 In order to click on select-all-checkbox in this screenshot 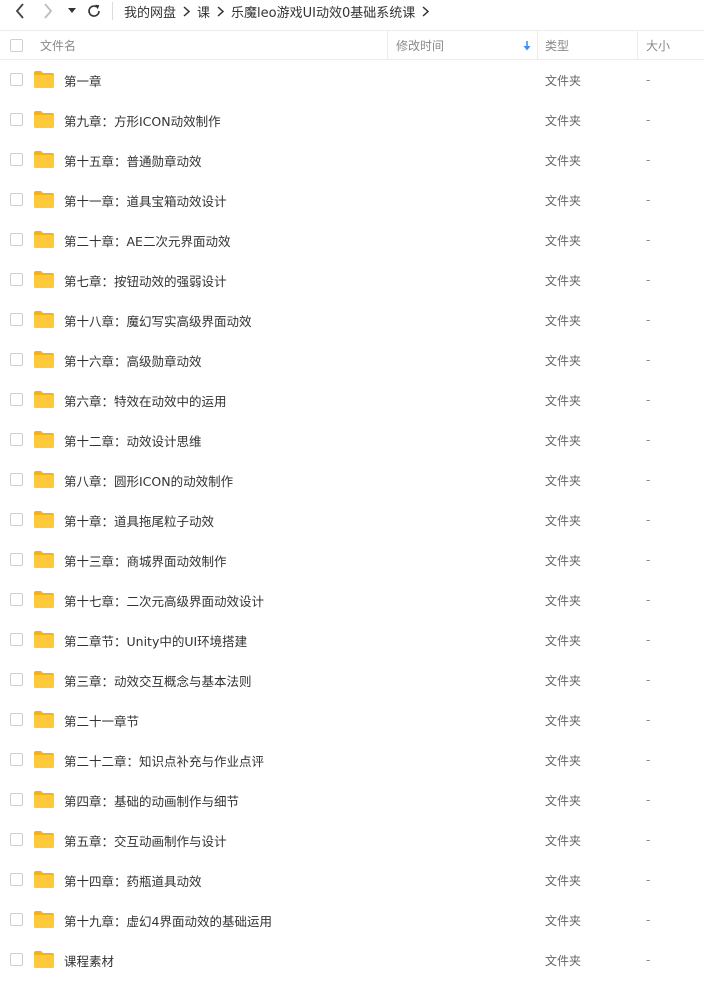, I will do `click(16, 45)`.